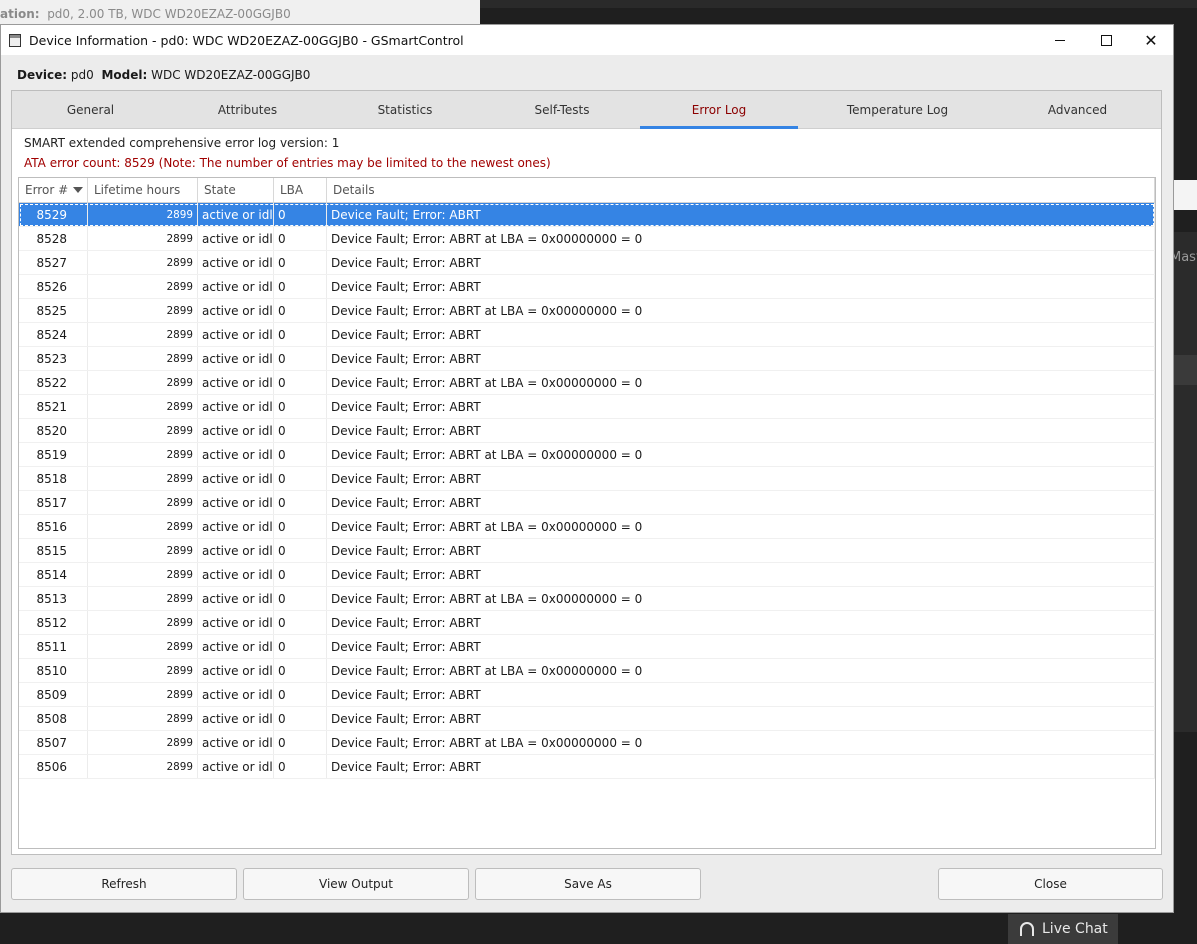 The image size is (1197, 944). What do you see at coordinates (236, 190) in the screenshot?
I see `column-header-state: State` at bounding box center [236, 190].